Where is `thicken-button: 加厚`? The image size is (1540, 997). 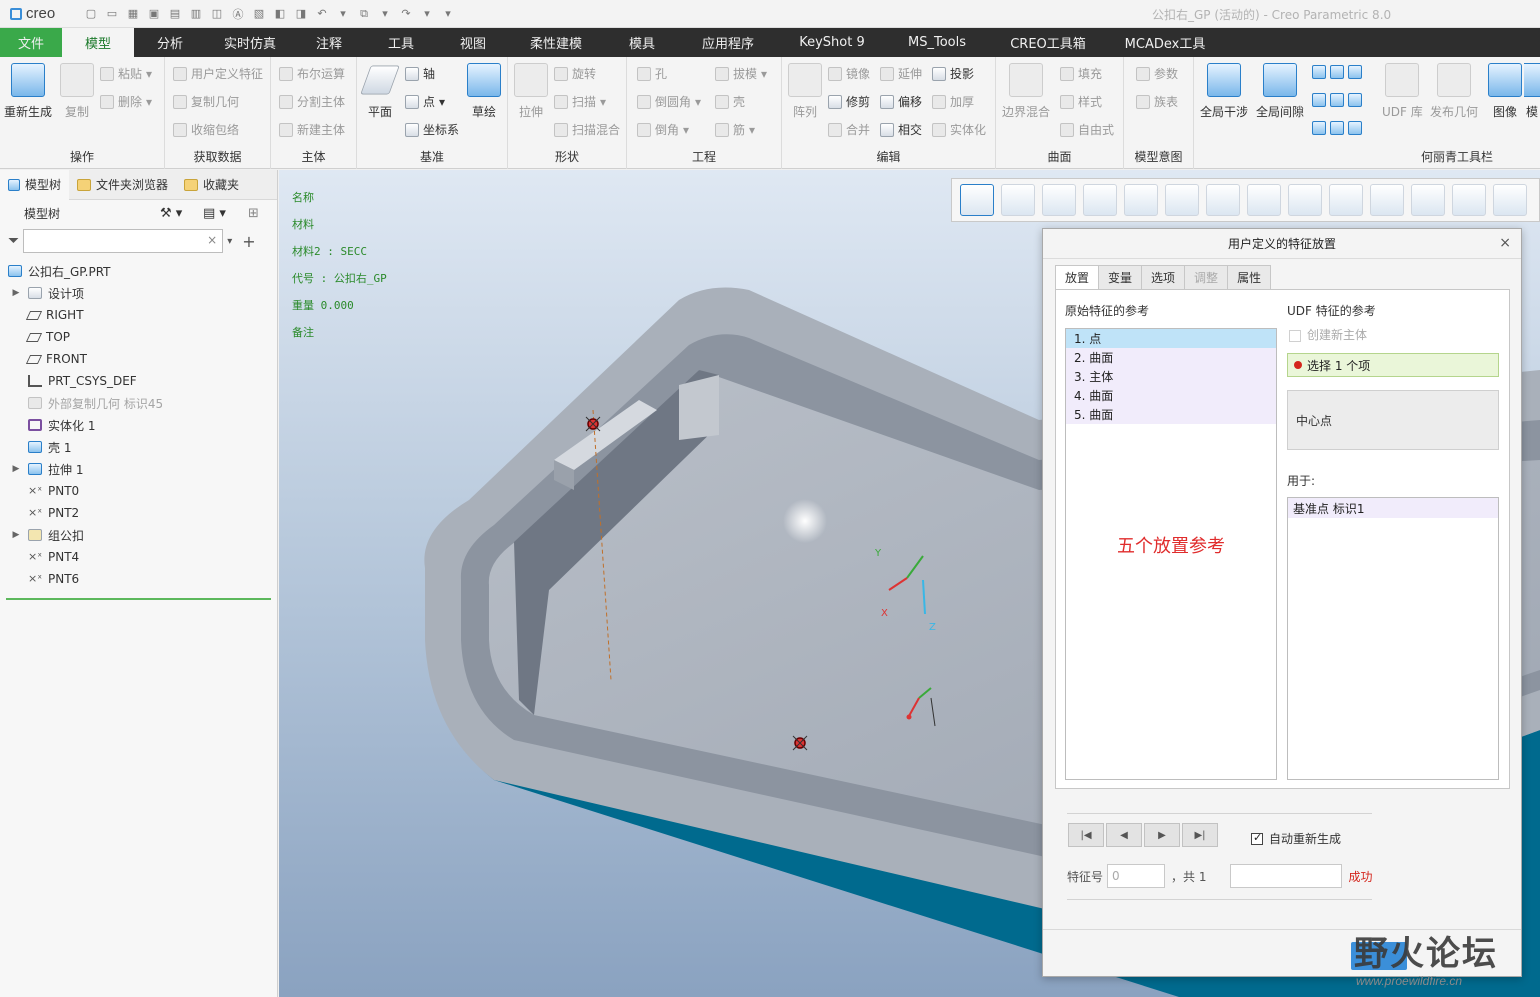 thicken-button: 加厚 is located at coordinates (953, 101).